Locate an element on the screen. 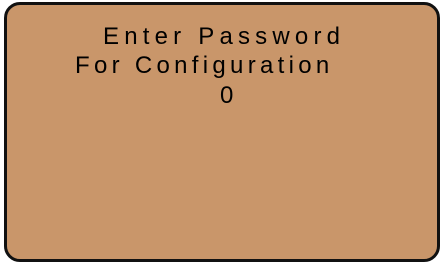  prompt-title: Enter Password is located at coordinates (224, 36).